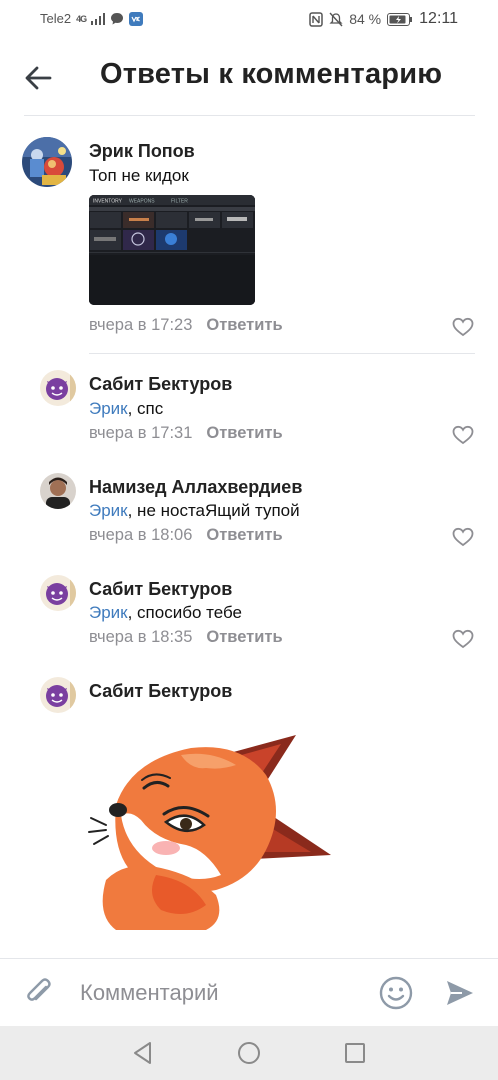  I want to click on attachment-label-weapons: WEAPONS, so click(142, 202).